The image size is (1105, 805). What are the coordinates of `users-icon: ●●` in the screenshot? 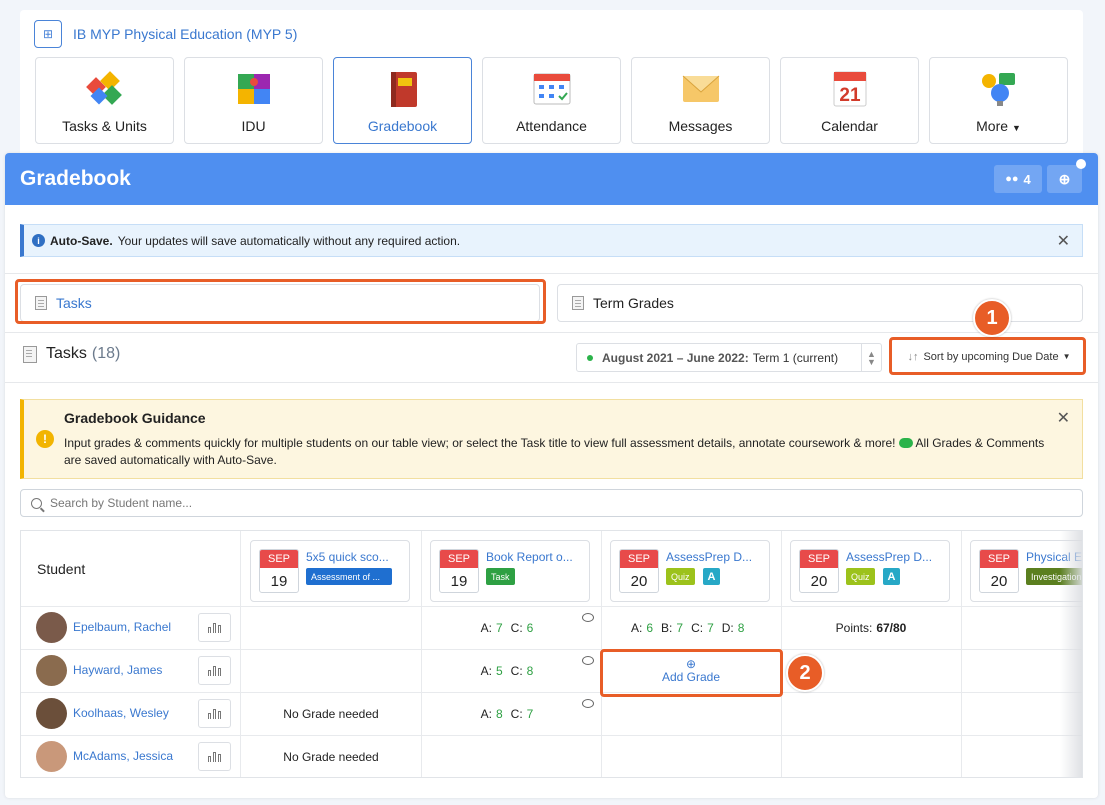 It's located at (1012, 179).